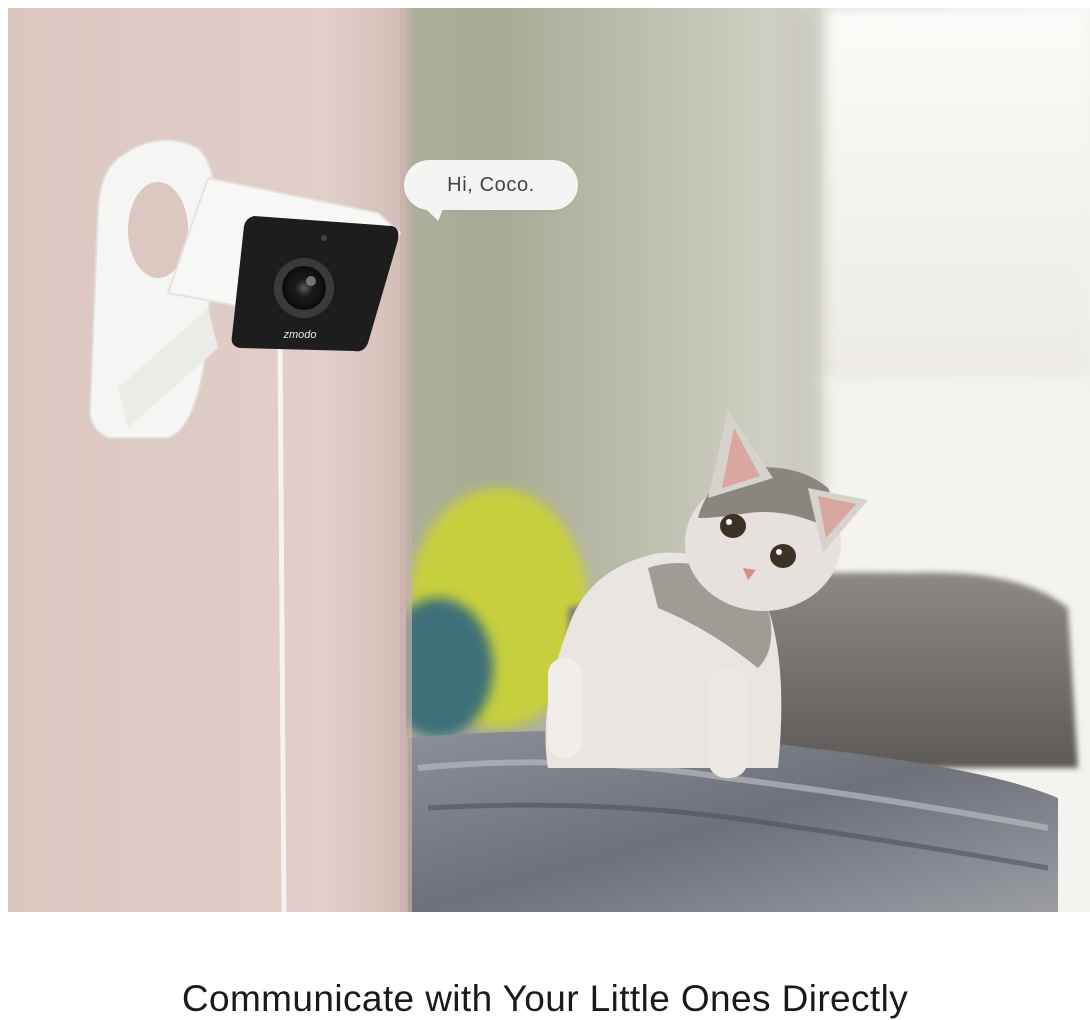 The image size is (1090, 1020). I want to click on speech-bubble: Hi, Coco., so click(491, 185).